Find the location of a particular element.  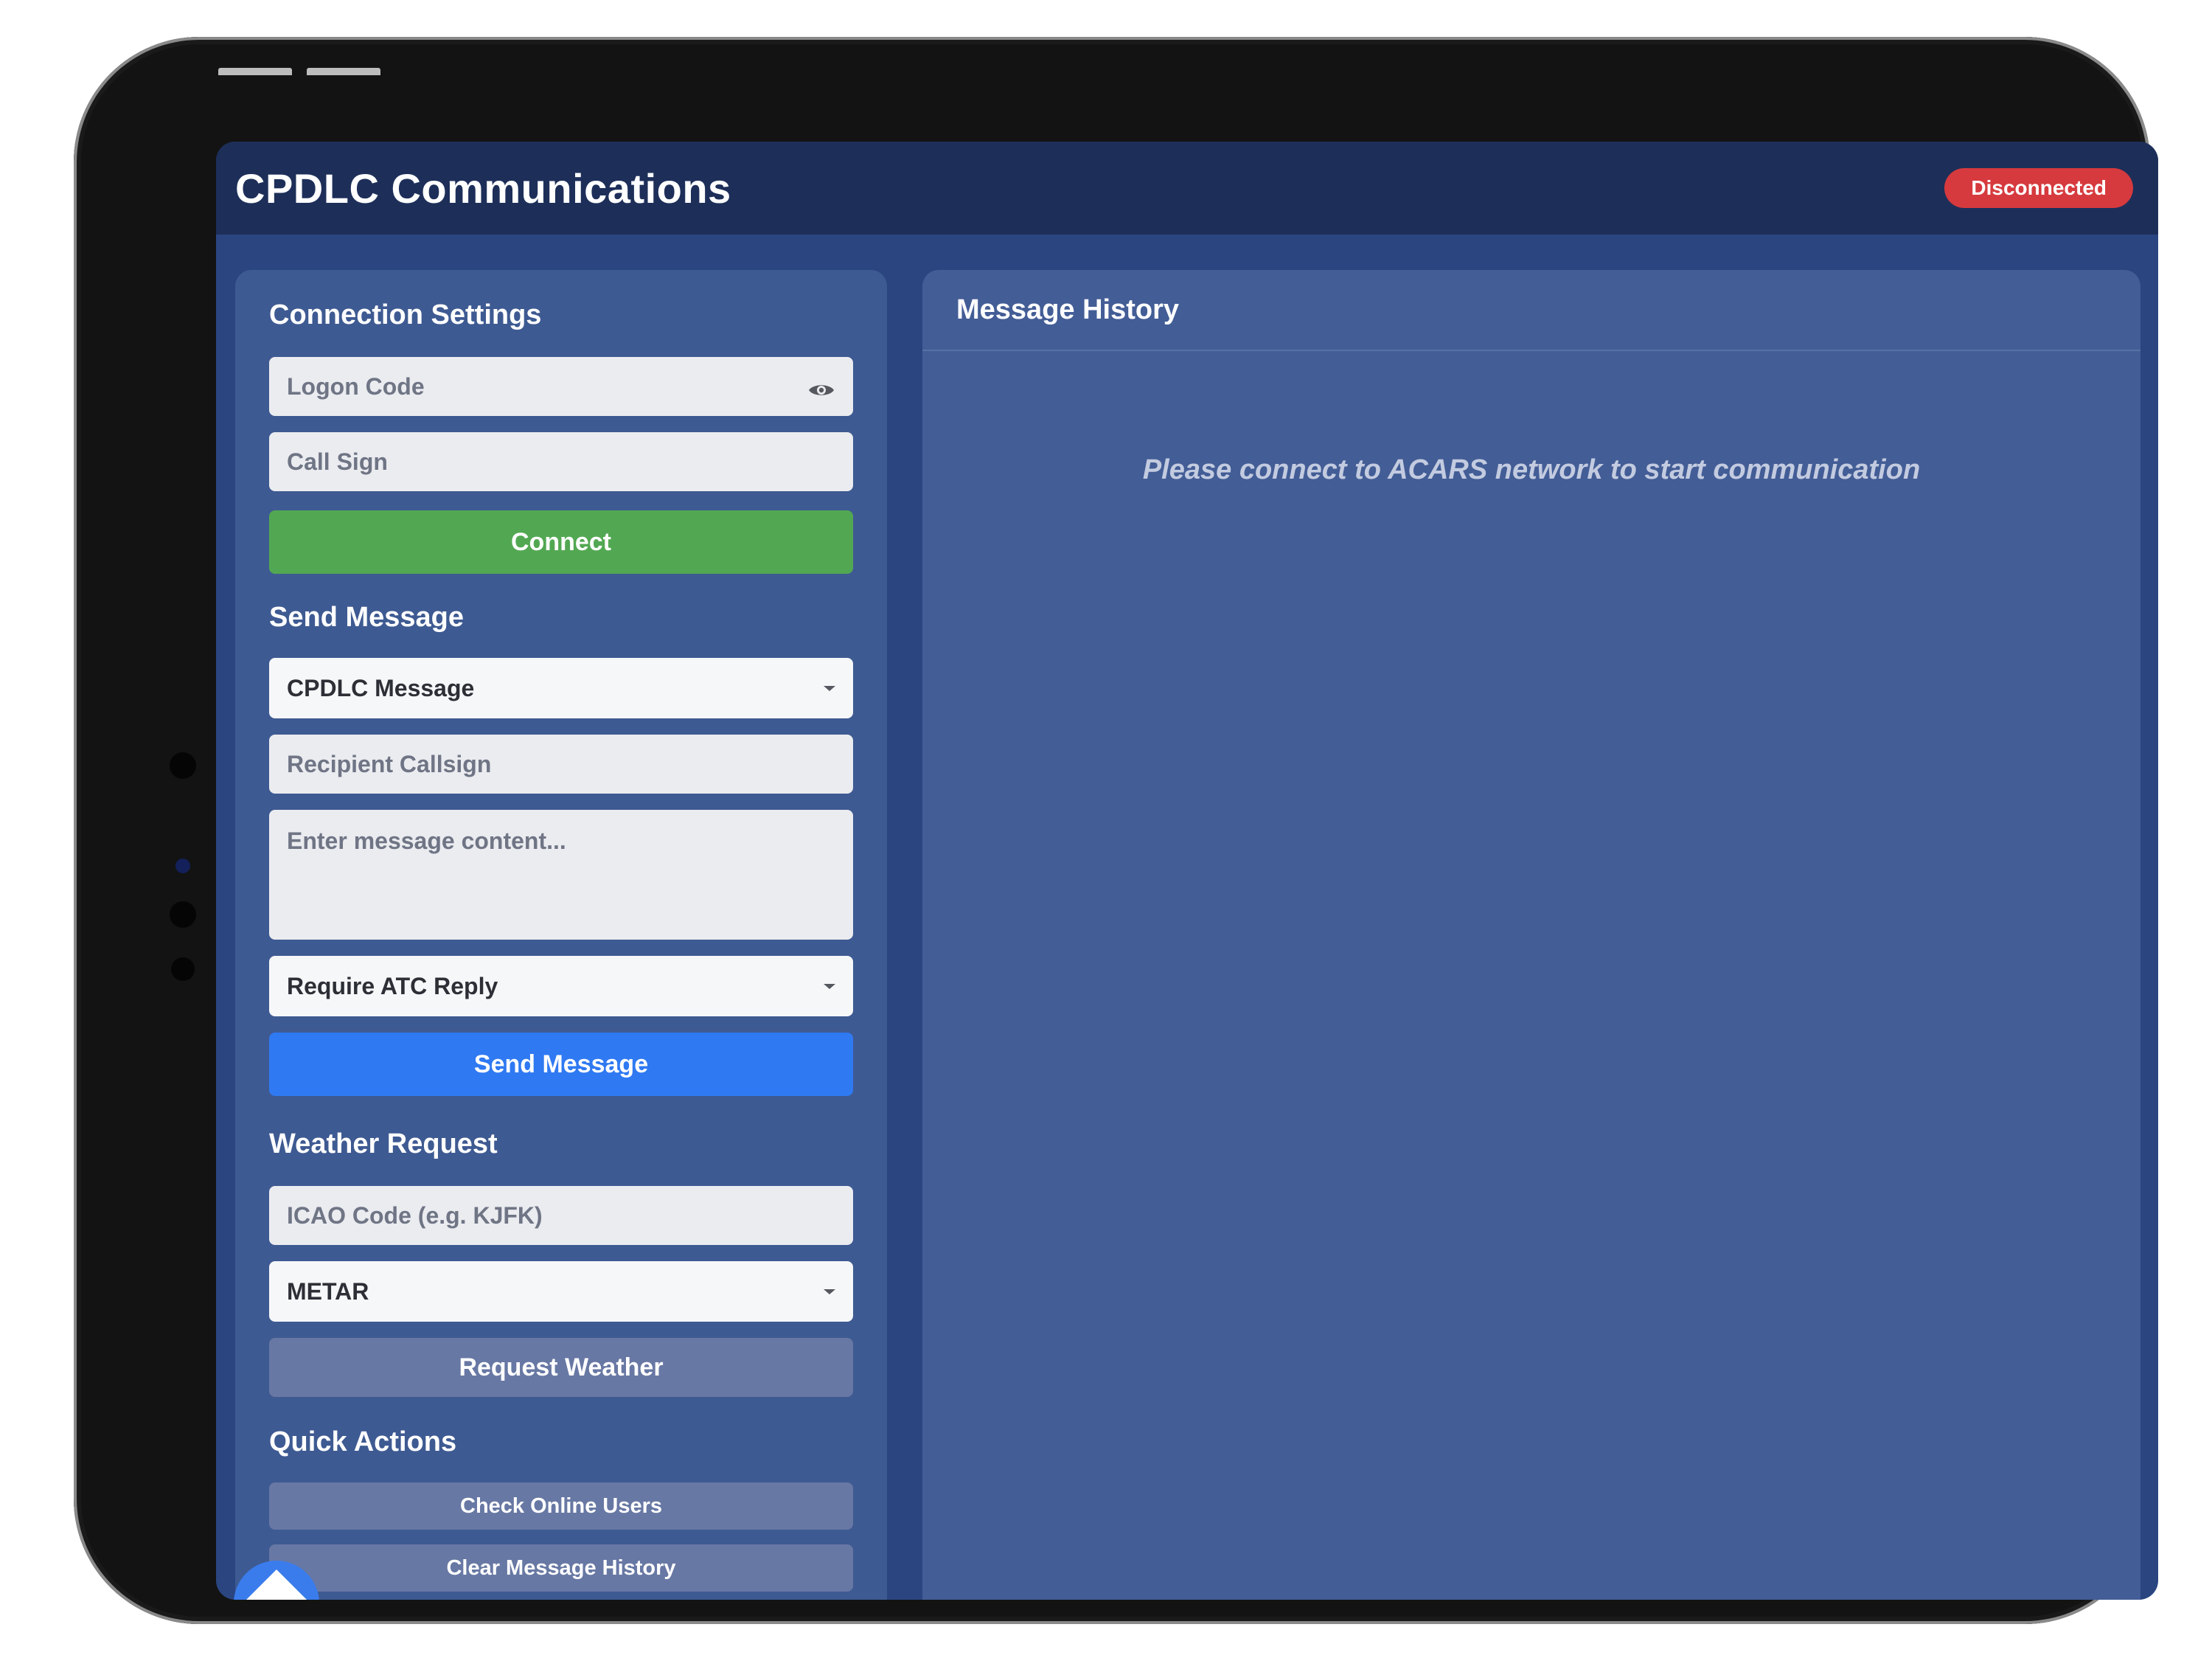

recipient-callsign-placeholder: Recipient Callsign is located at coordinates (389, 763).